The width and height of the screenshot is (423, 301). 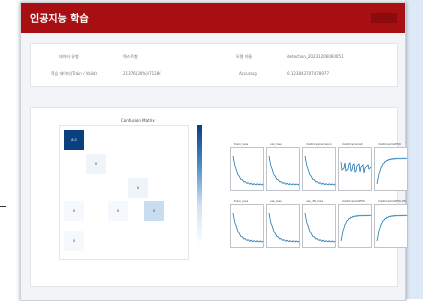 What do you see at coordinates (352, 144) in the screenshot?
I see `subplot-title: metrics/recall` at bounding box center [352, 144].